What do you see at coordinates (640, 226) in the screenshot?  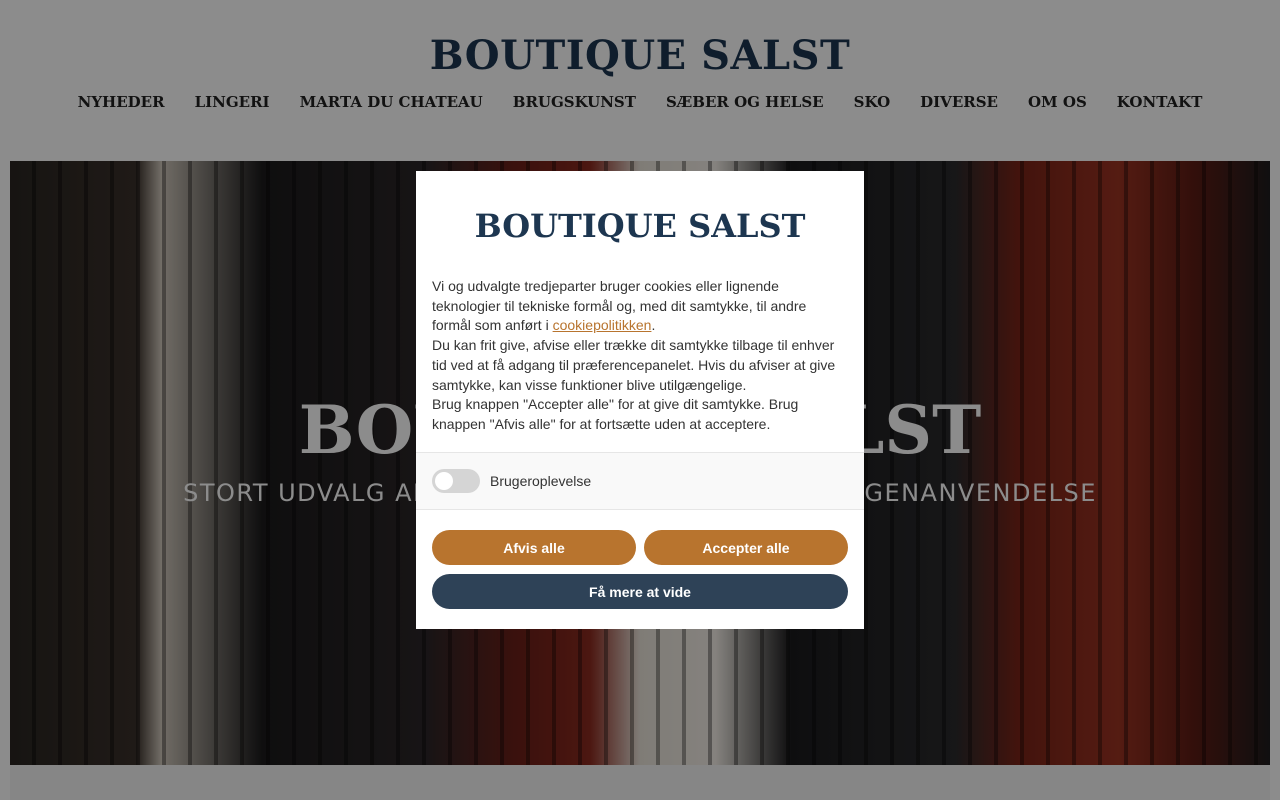 I see `dialog-logo: BOUTIQUE SALST` at bounding box center [640, 226].